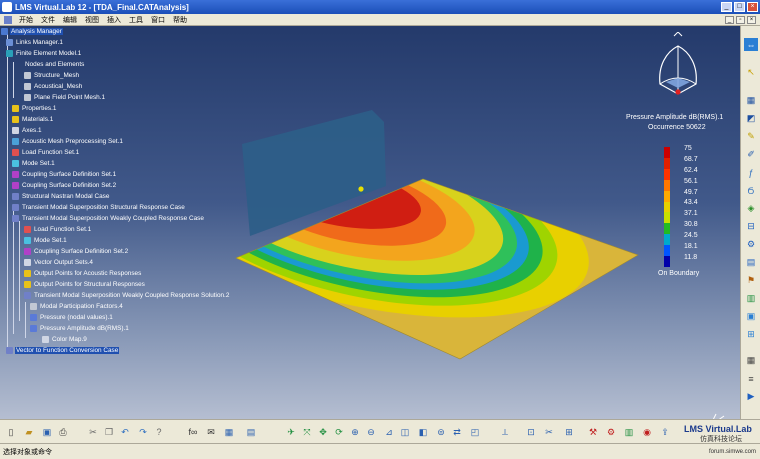 This screenshot has width=760, height=459. What do you see at coordinates (211, 432) in the screenshot?
I see `comment-icon: ✉` at bounding box center [211, 432].